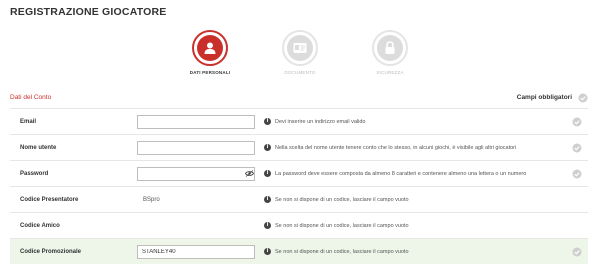  I want to click on field-label: Codice Amico, so click(40, 226).